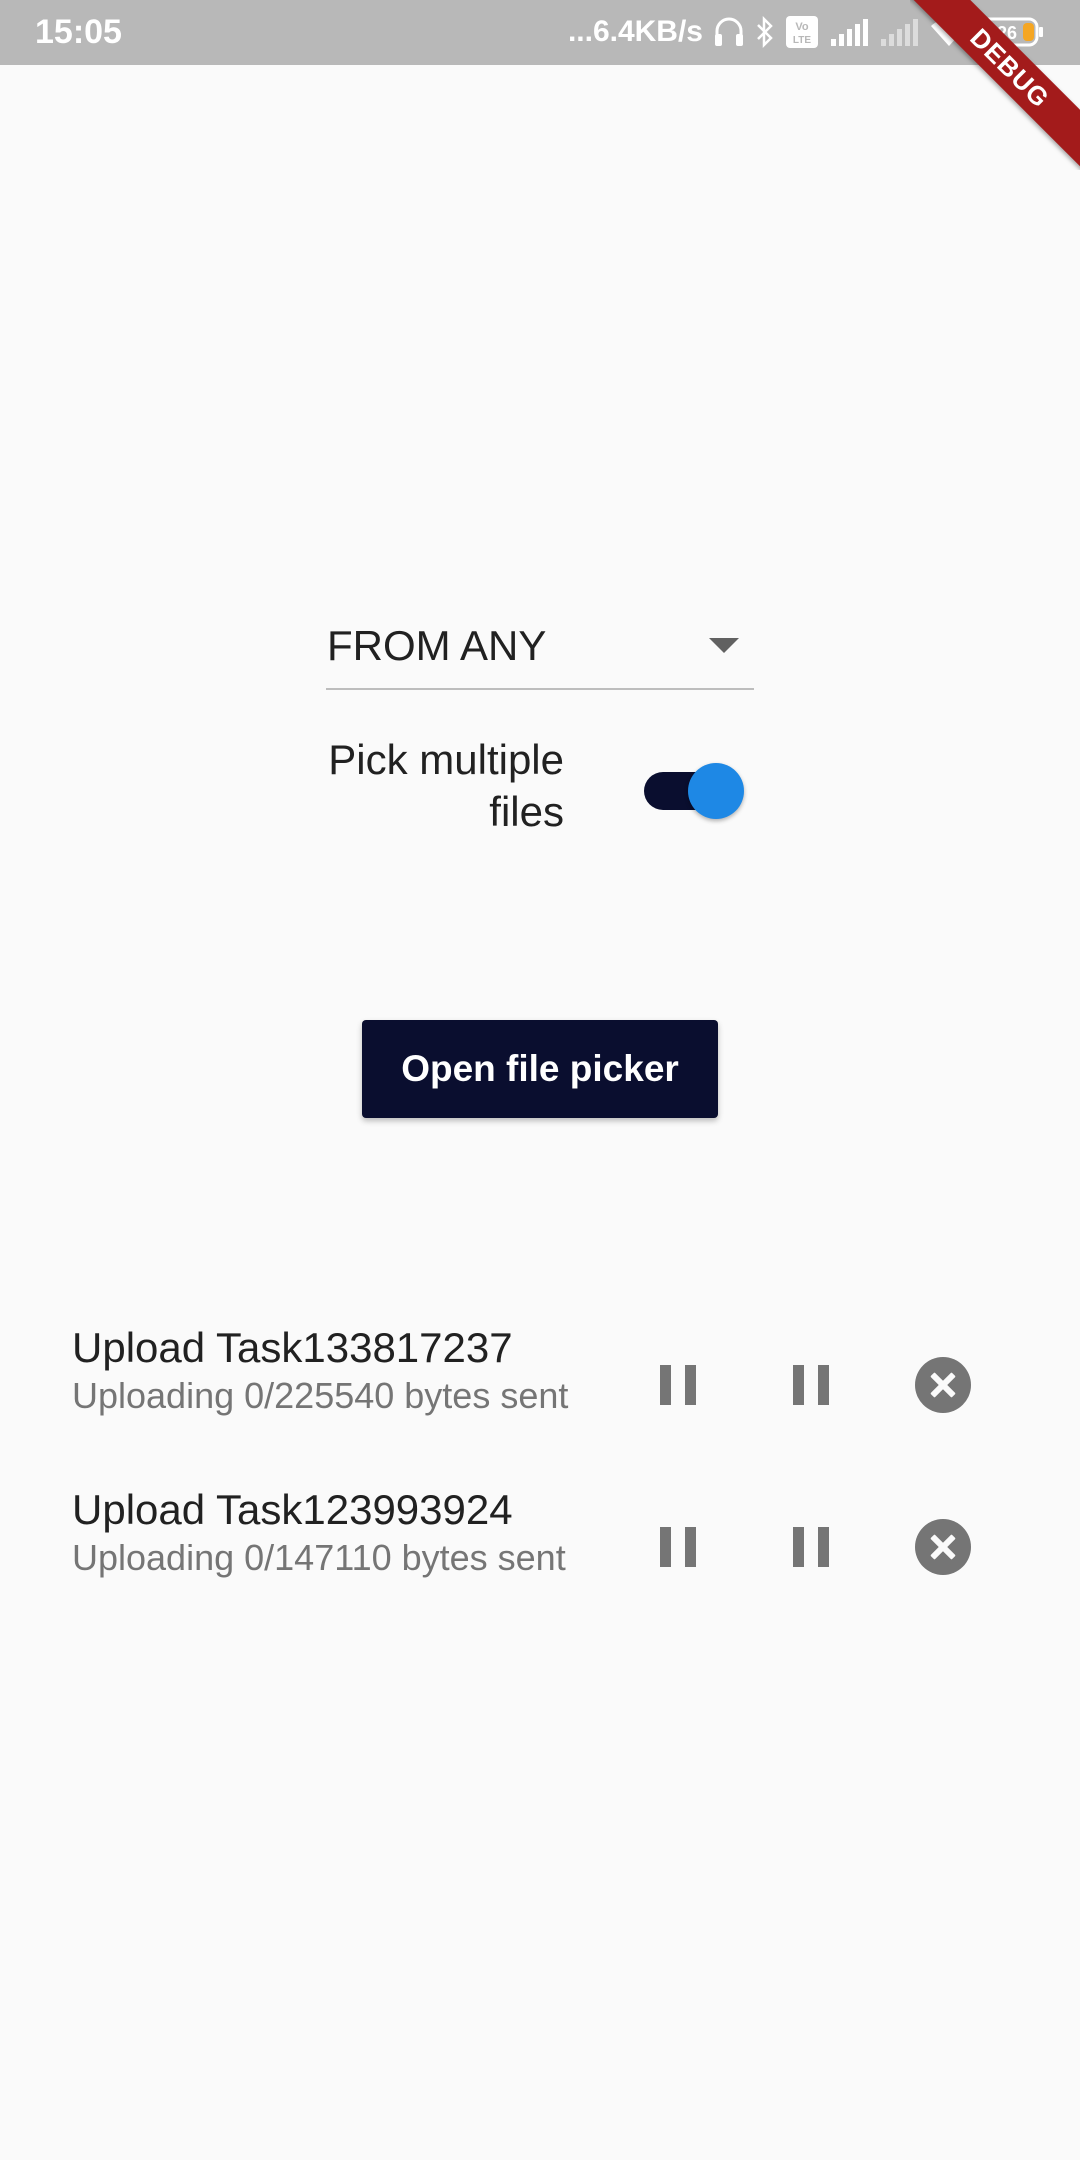 The width and height of the screenshot is (1080, 2160). I want to click on pick-multiple-switch, so click(694, 790).